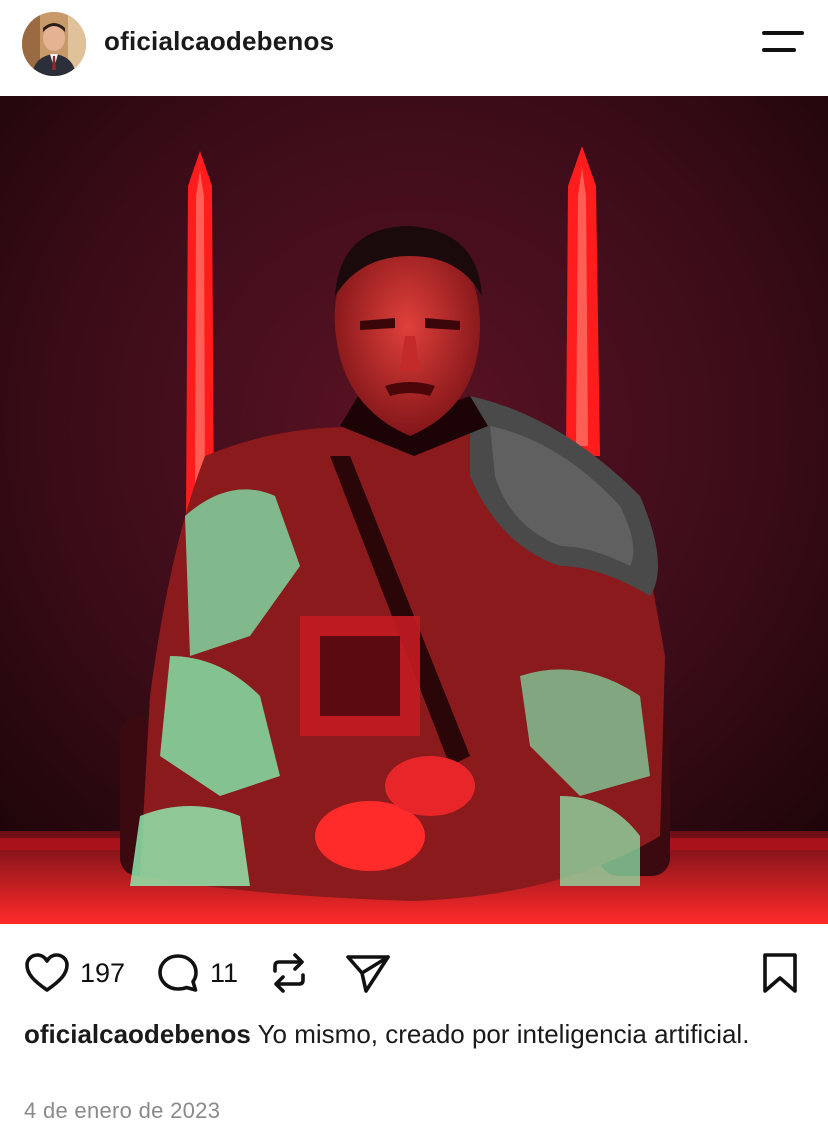 The height and width of the screenshot is (1132, 828). Describe the element at coordinates (414, 972) in the screenshot. I see `action-bar: 197 11` at that location.